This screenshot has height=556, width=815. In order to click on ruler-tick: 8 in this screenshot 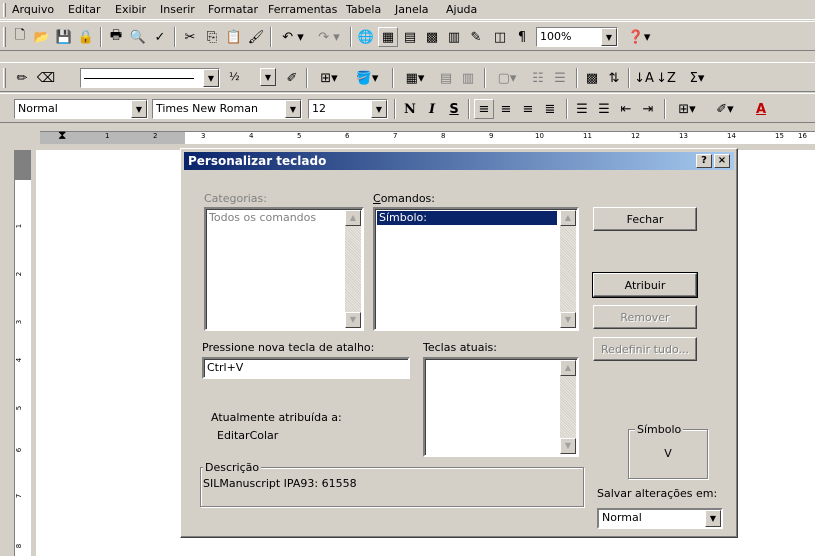, I will do `click(443, 136)`.